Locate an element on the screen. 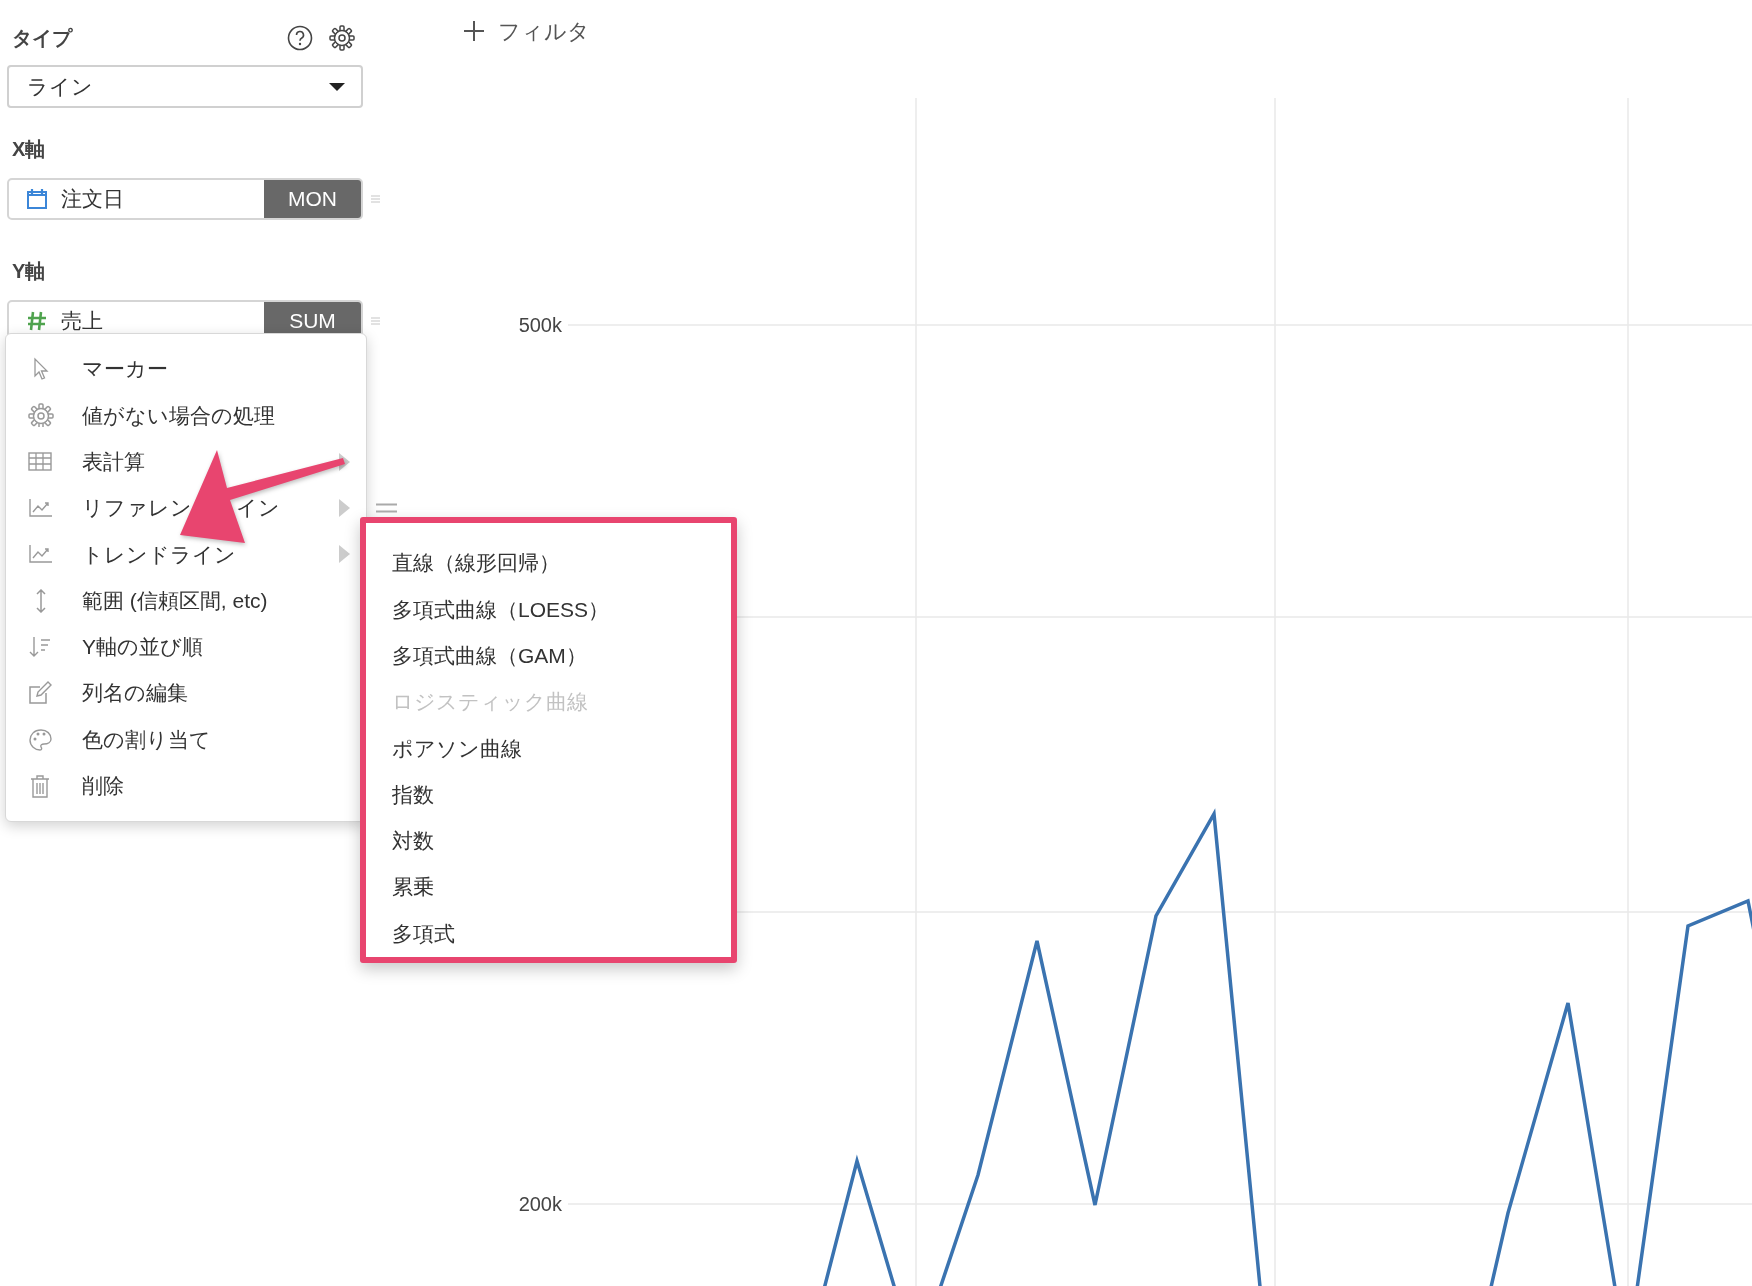  menu-item: 列名の編集 is located at coordinates (182, 693).